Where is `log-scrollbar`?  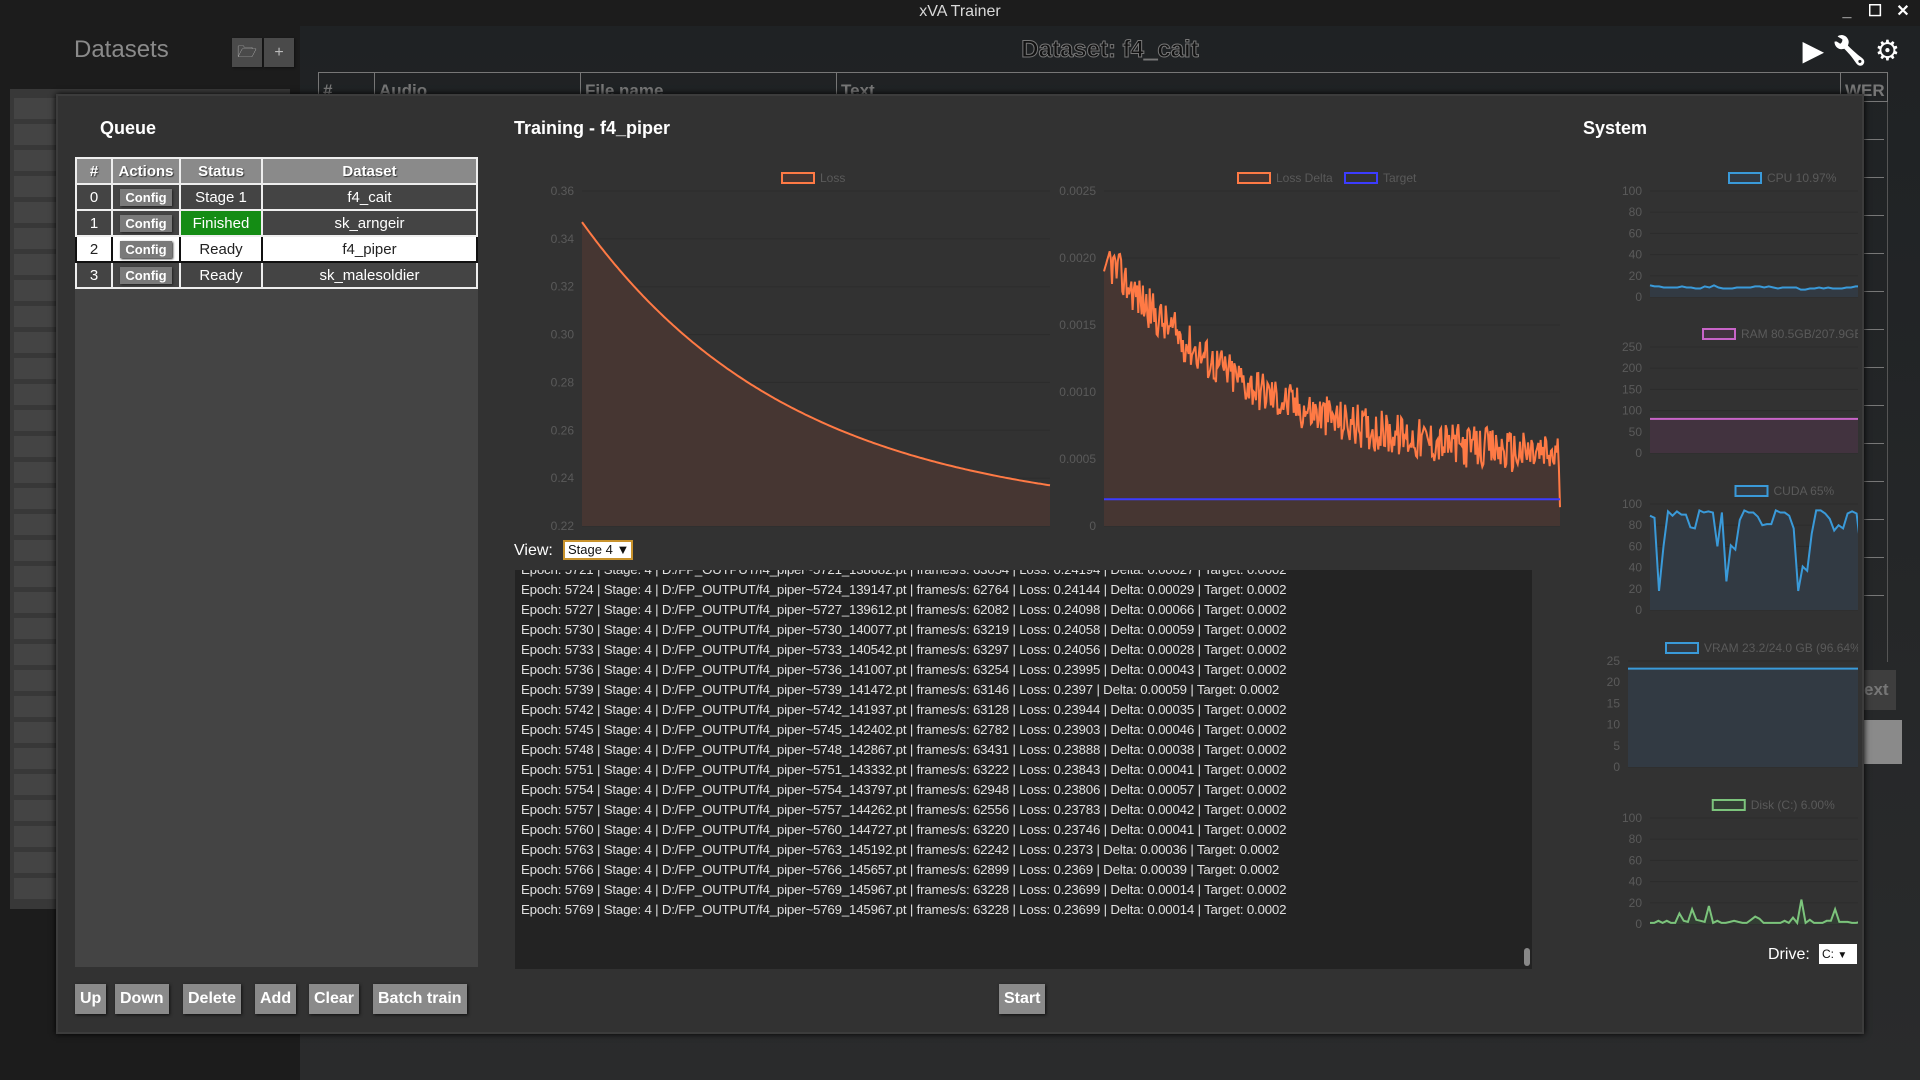 log-scrollbar is located at coordinates (1527, 957).